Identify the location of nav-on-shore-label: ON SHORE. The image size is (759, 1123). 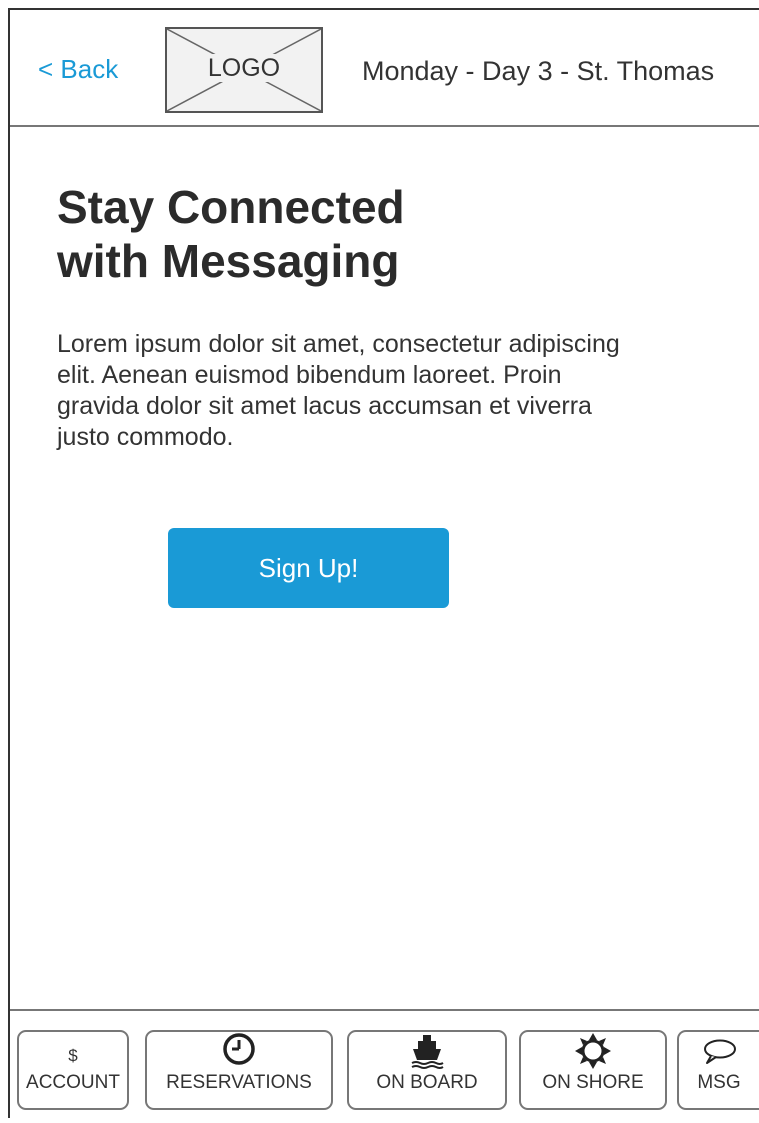
(593, 1082).